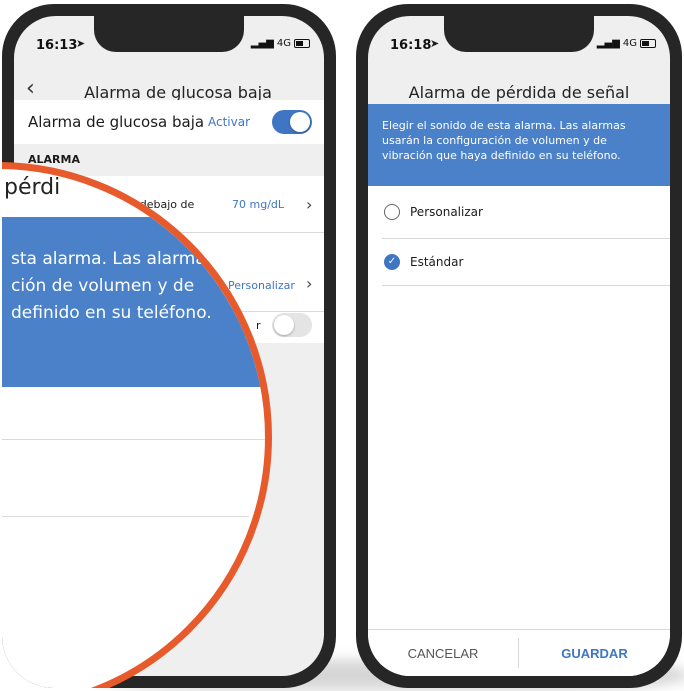 This screenshot has width=684, height=691. Describe the element at coordinates (437, 262) in the screenshot. I see `option-label: Estándar` at that location.